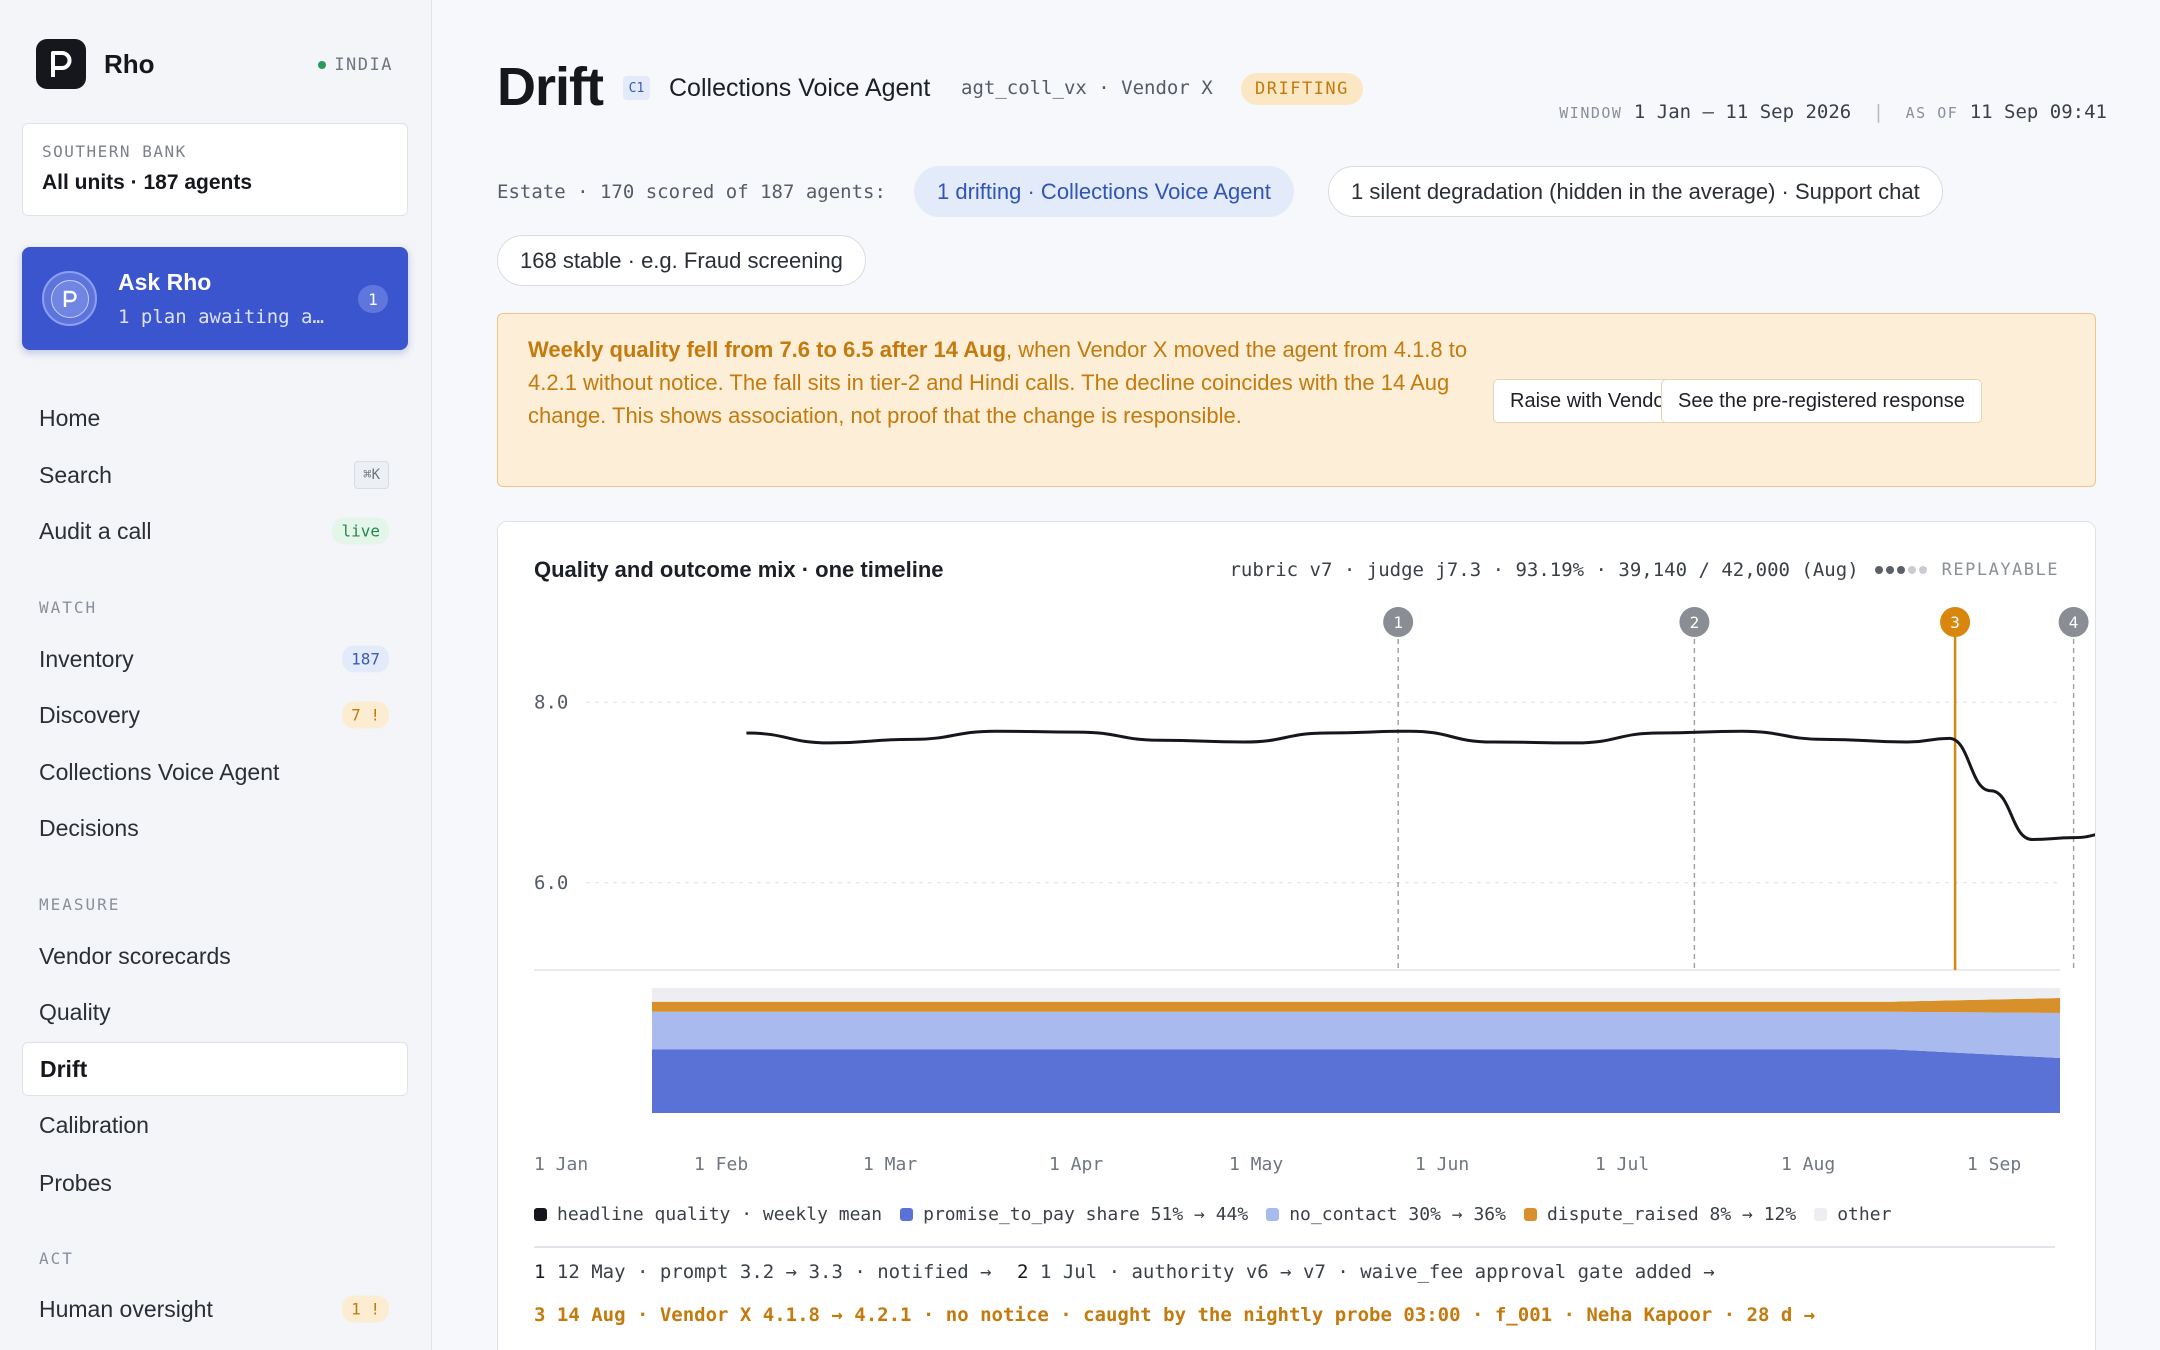 The image size is (2160, 1350). Describe the element at coordinates (215, 298) in the screenshot. I see `ask-rho-button: Ask Rho 1 plan awaiting a… 1` at that location.